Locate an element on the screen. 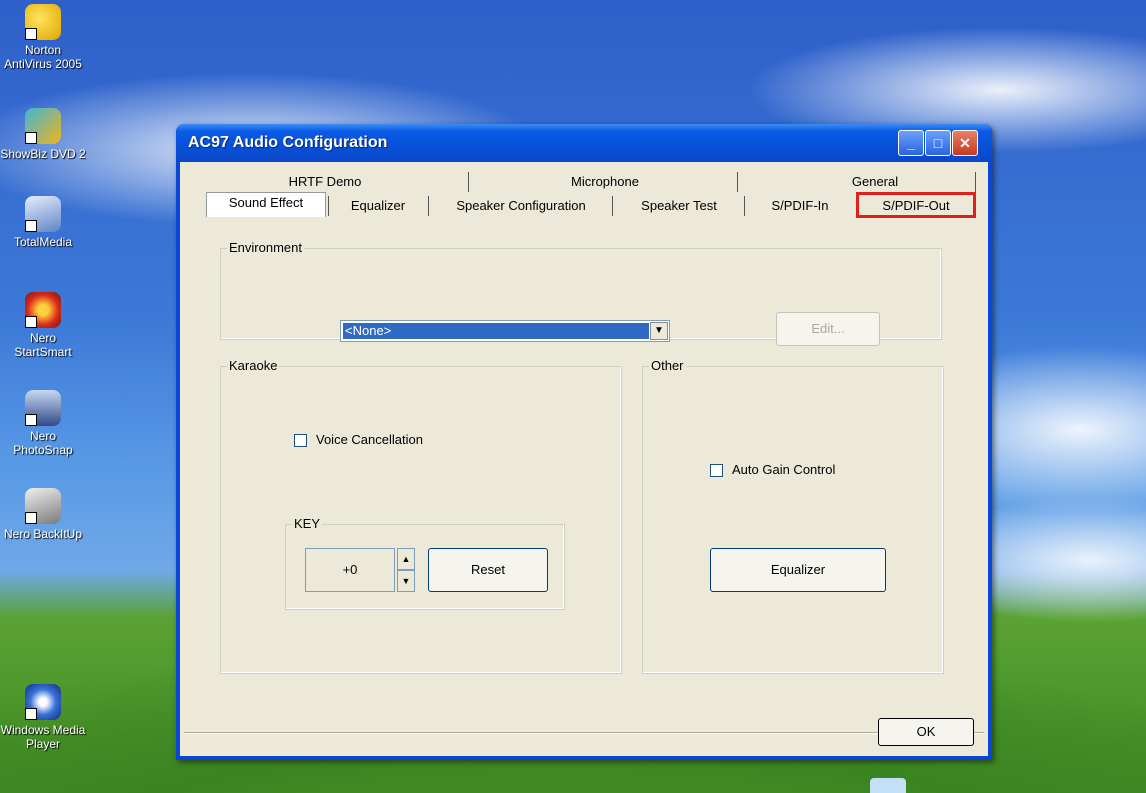  equalizer-button: Equalizer is located at coordinates (798, 570).